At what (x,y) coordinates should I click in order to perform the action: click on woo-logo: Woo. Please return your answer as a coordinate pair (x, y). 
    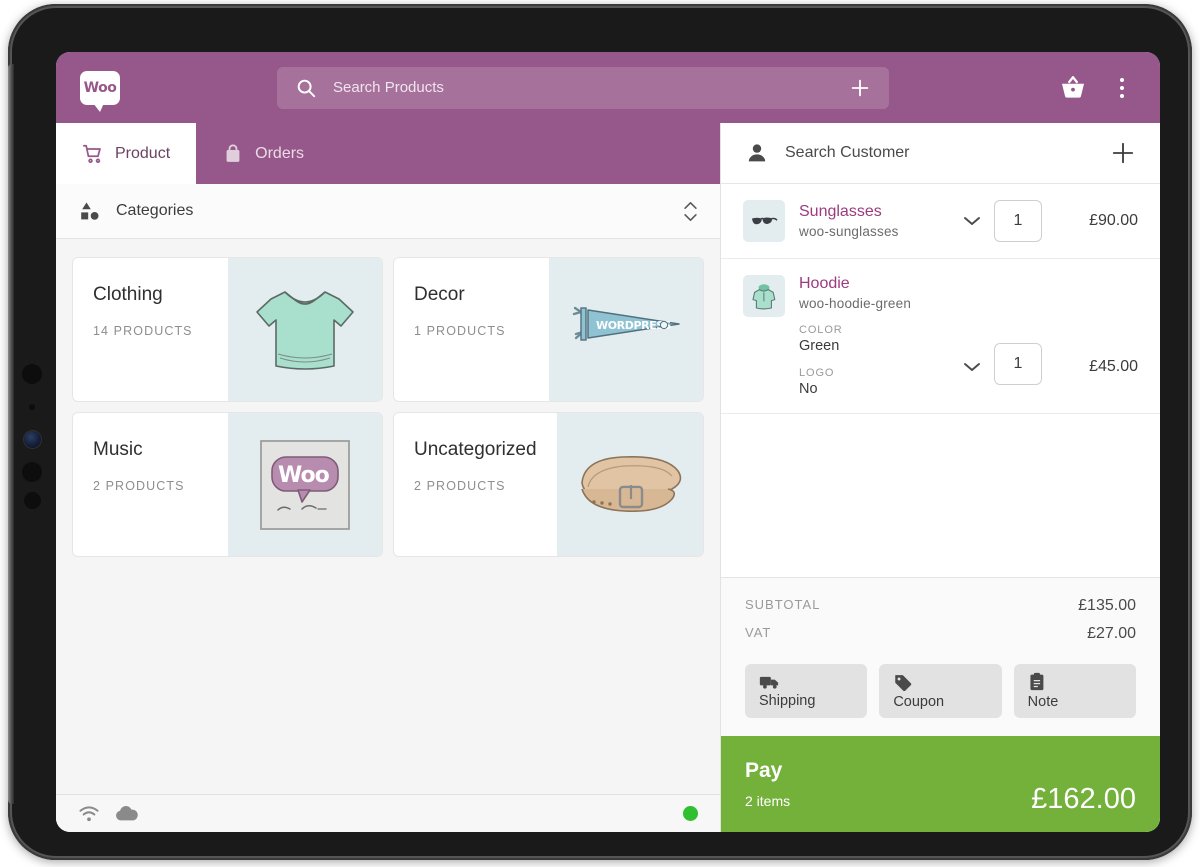
    Looking at the image, I should click on (100, 91).